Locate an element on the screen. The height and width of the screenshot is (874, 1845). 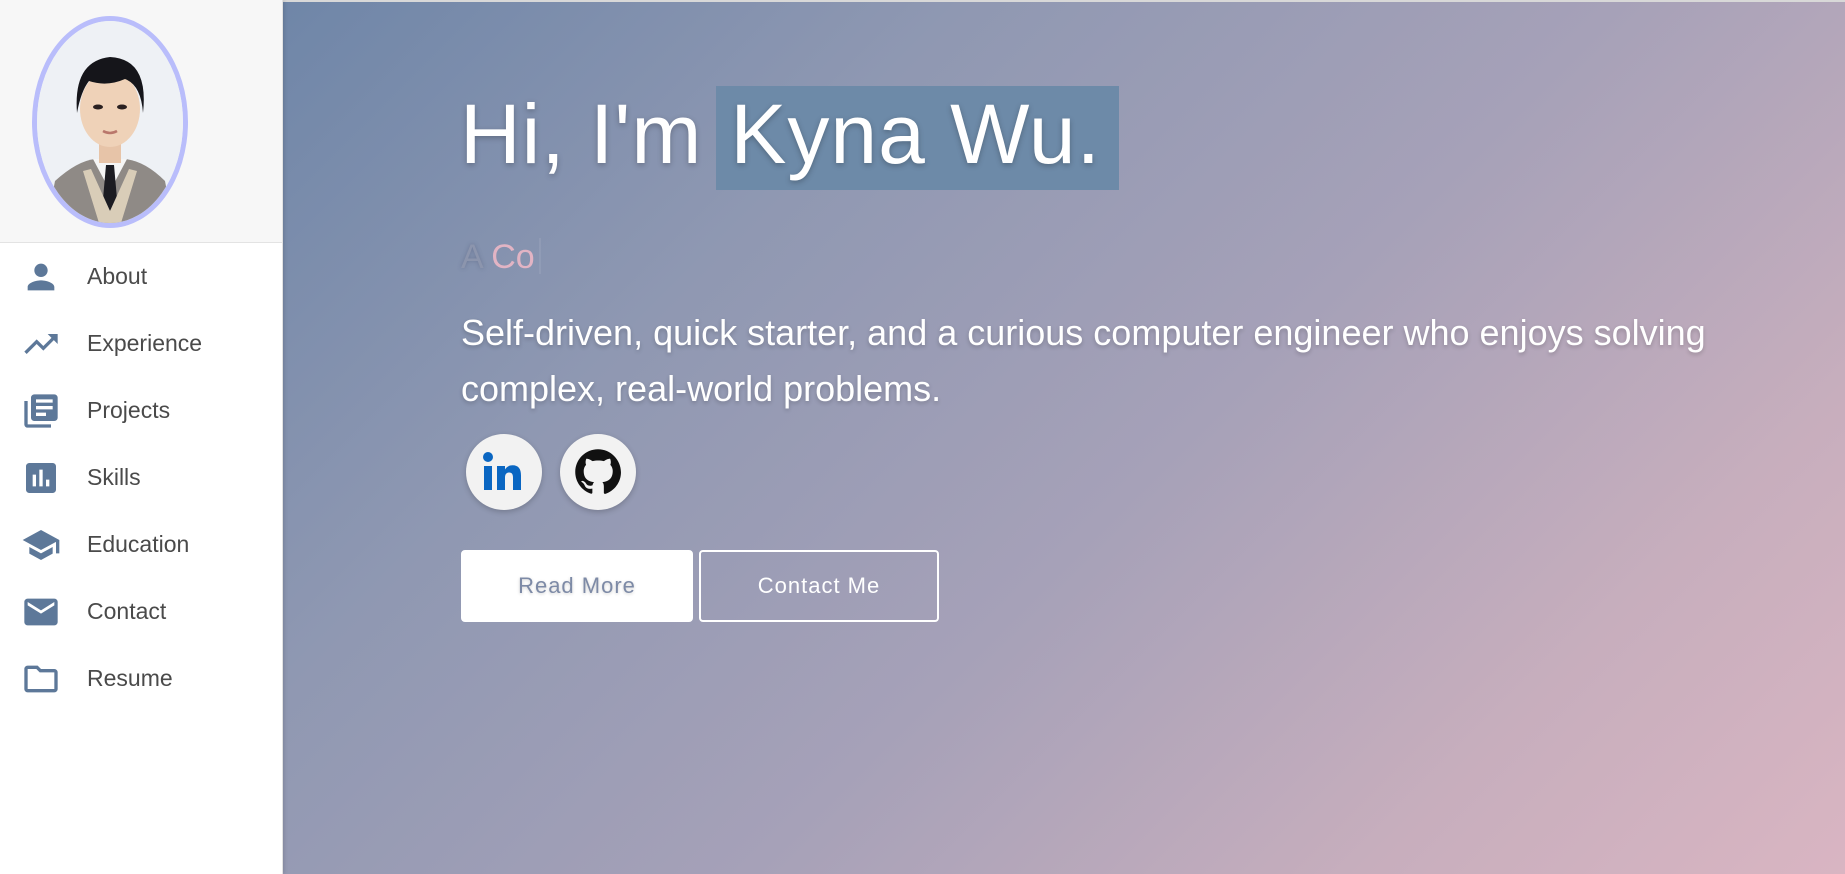
sidebar-item-label: About is located at coordinates (117, 276).